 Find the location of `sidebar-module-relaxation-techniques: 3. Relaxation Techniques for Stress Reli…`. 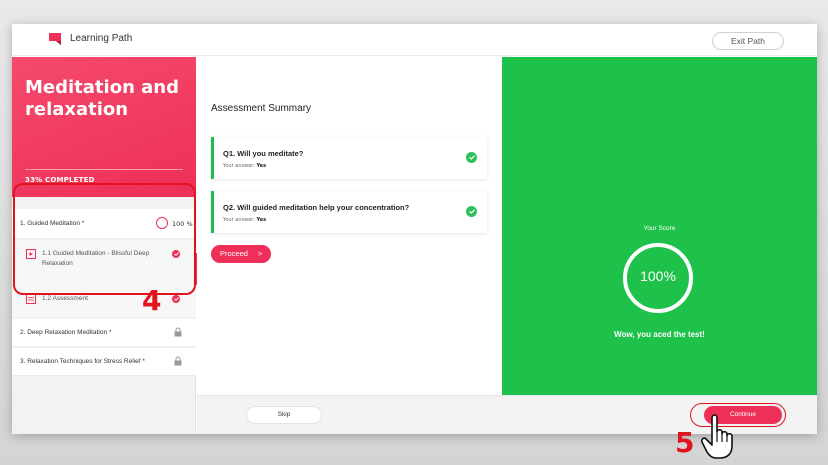

sidebar-module-relaxation-techniques: 3. Relaxation Techniques for Stress Reli… is located at coordinates (104, 362).